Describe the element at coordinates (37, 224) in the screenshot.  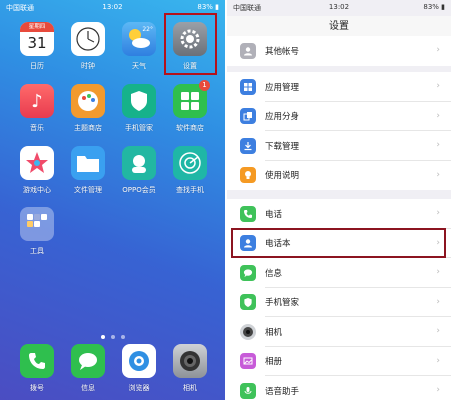
I see `folder-tools-icon` at that location.